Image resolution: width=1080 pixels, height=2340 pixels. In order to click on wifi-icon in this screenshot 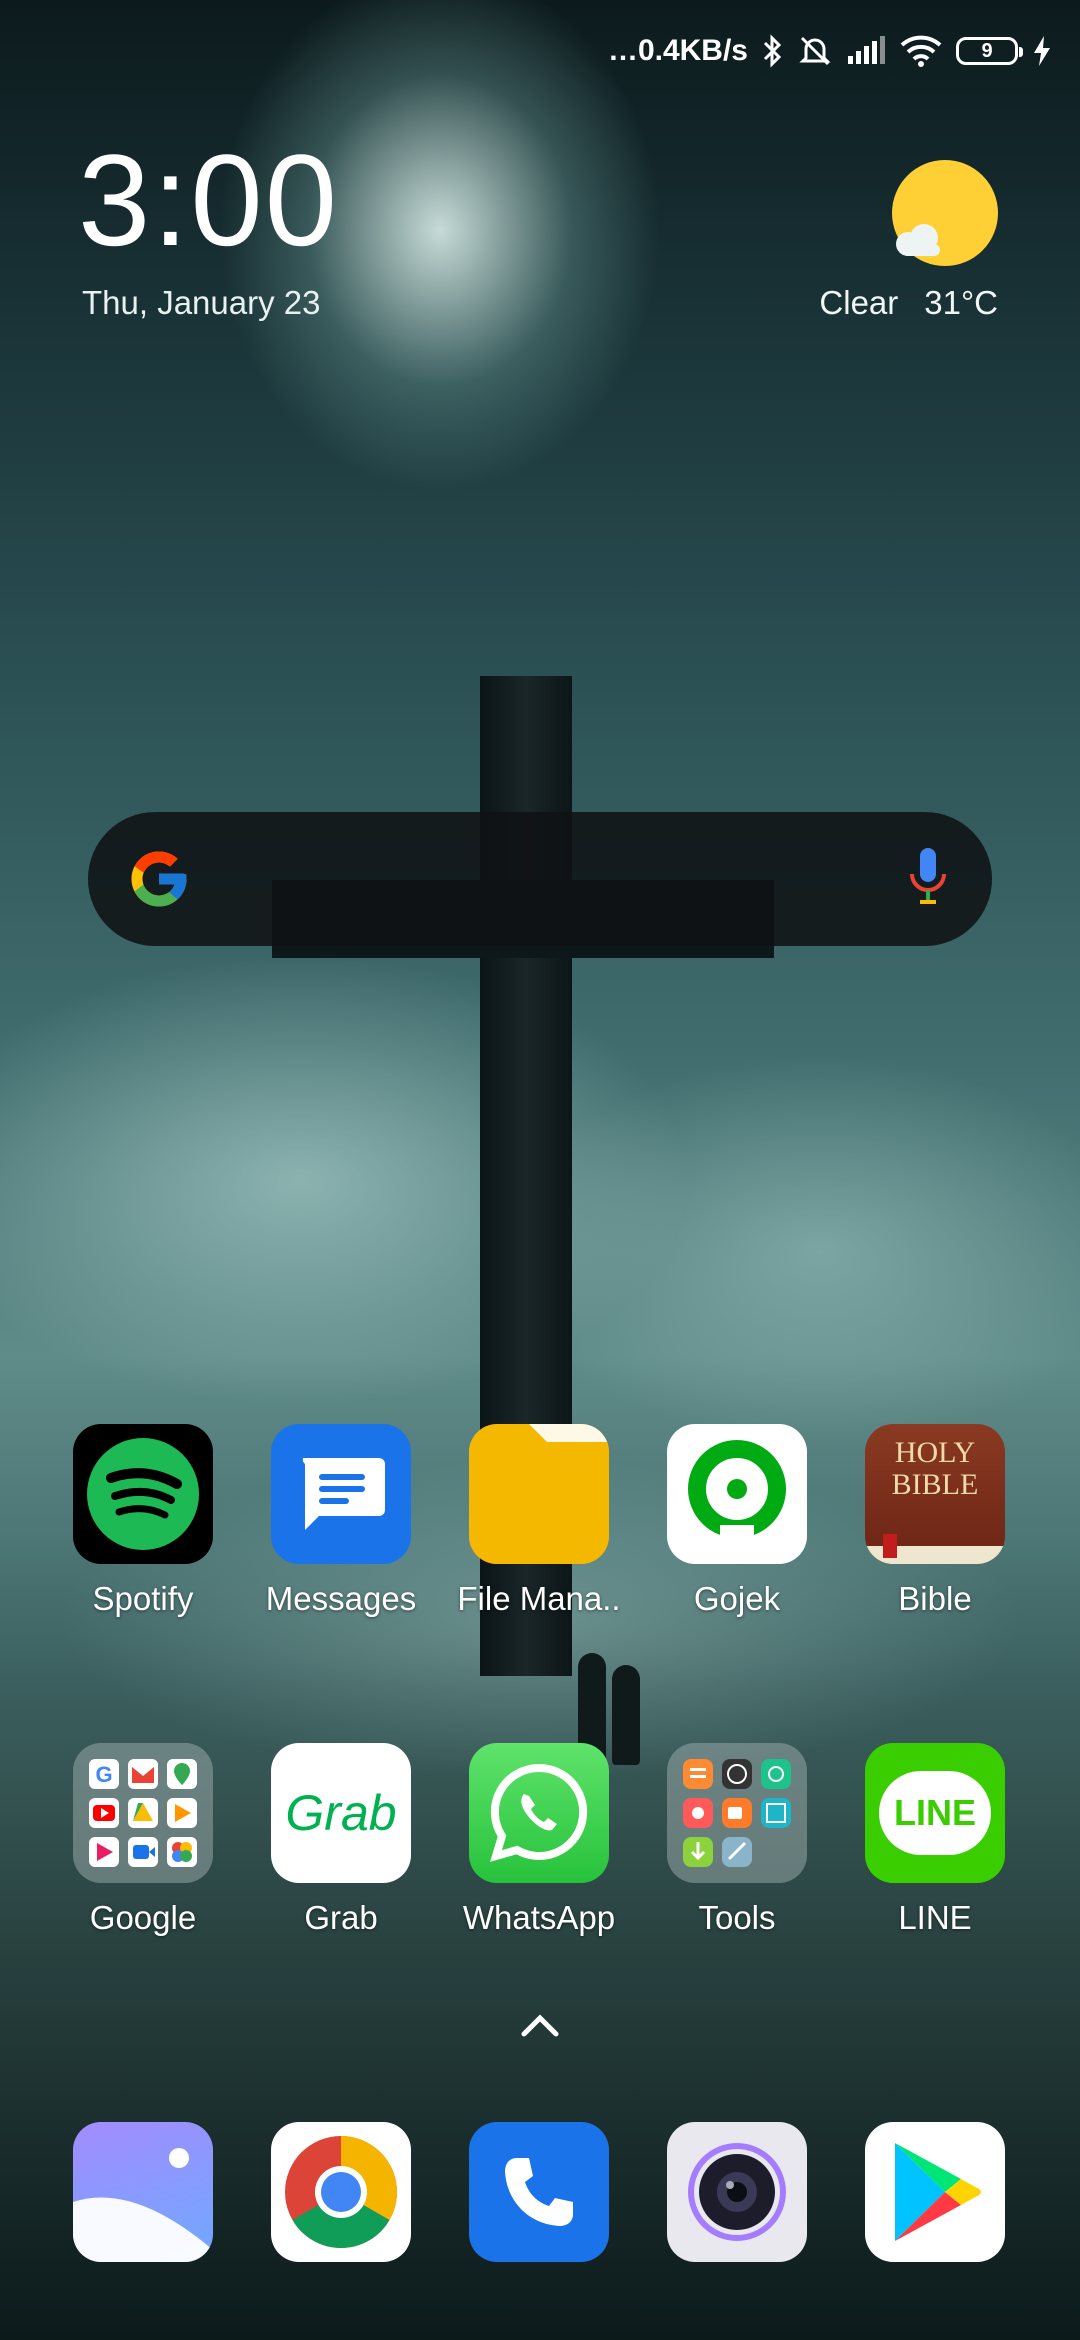, I will do `click(921, 51)`.